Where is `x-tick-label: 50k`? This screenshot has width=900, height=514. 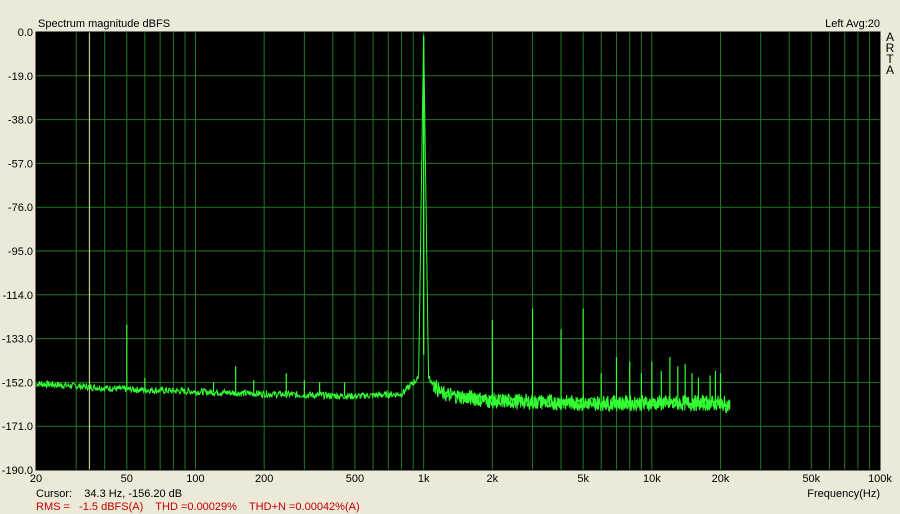 x-tick-label: 50k is located at coordinates (811, 479).